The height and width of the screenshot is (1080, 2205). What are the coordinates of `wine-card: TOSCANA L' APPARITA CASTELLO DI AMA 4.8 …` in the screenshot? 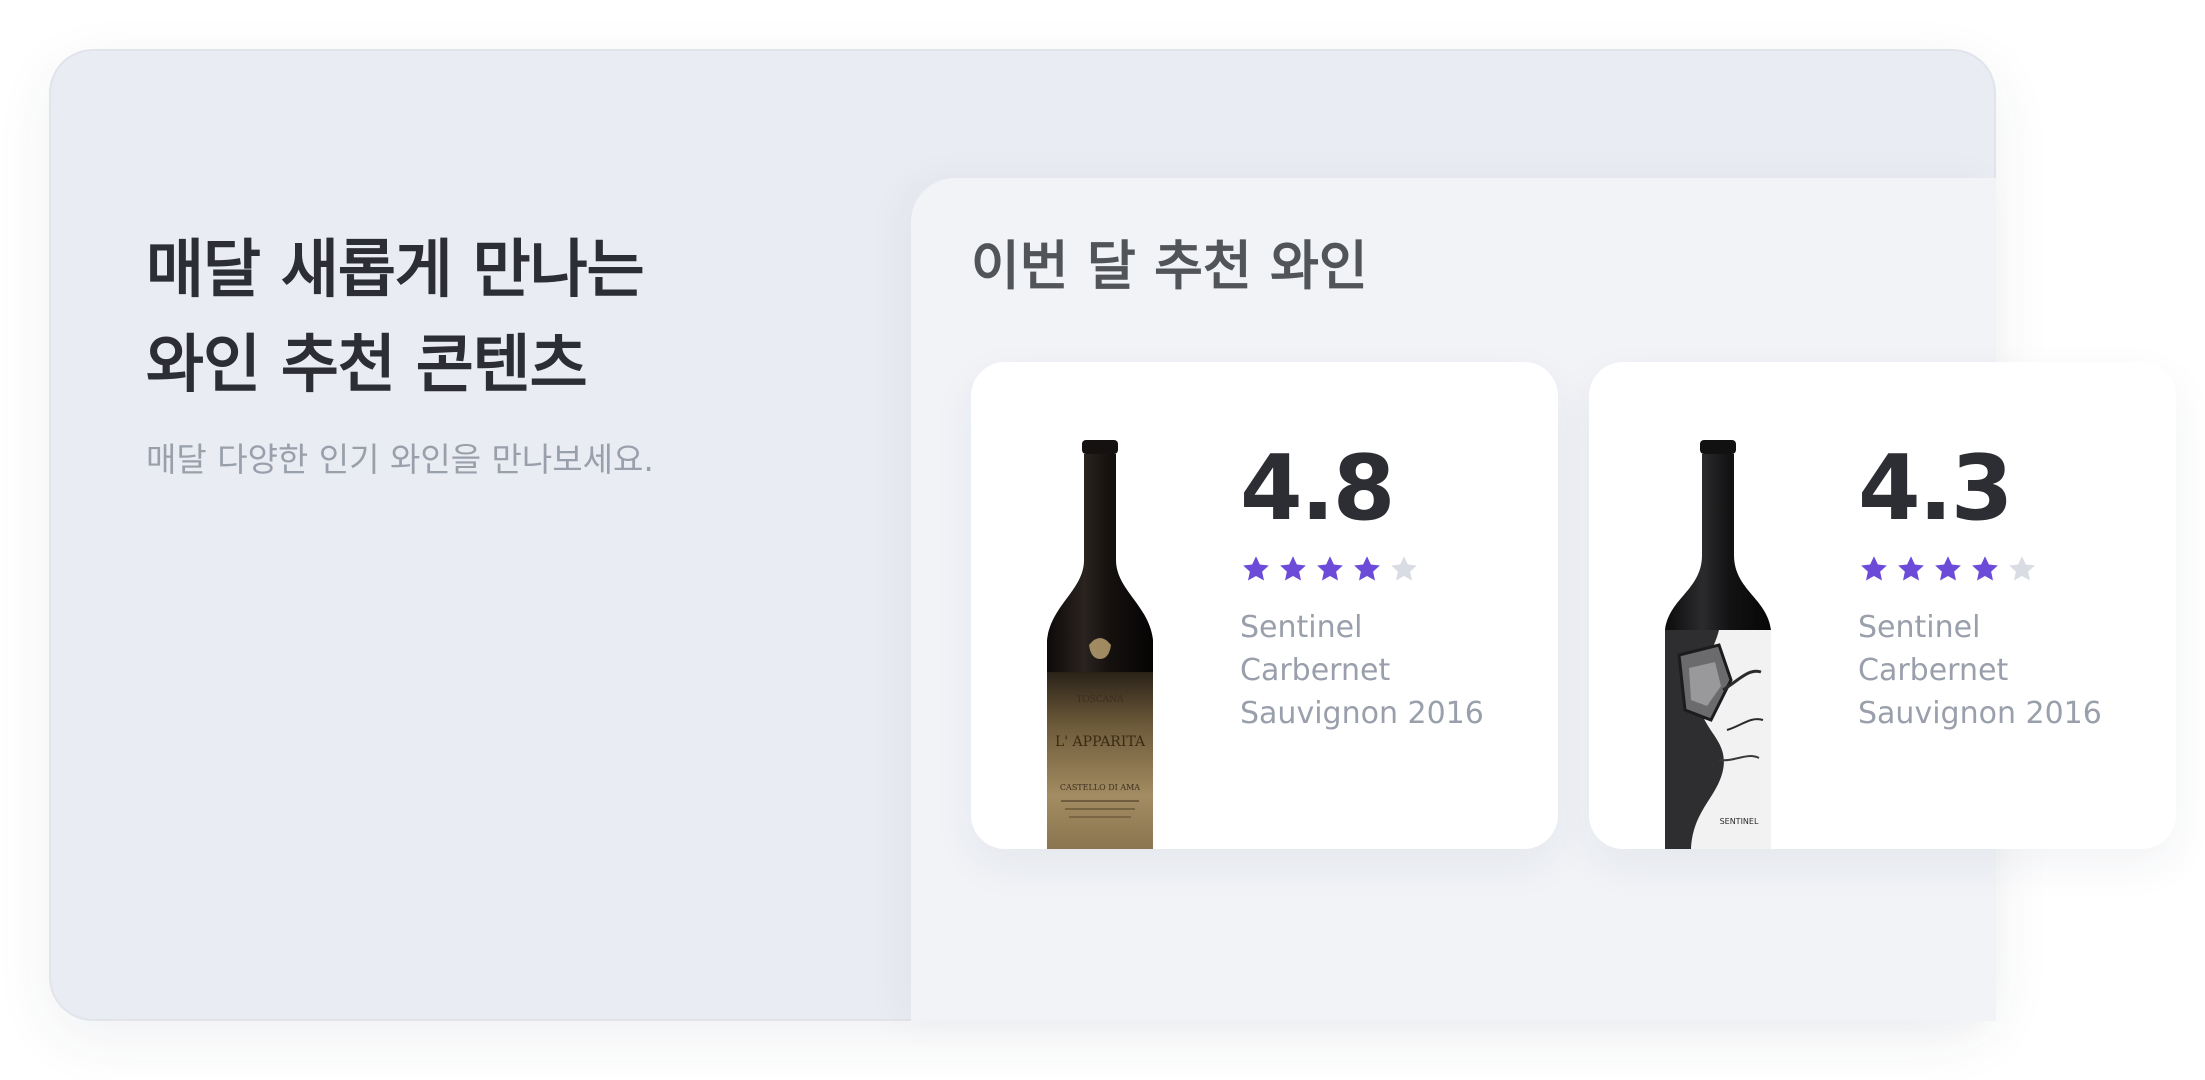 It's located at (1264, 605).